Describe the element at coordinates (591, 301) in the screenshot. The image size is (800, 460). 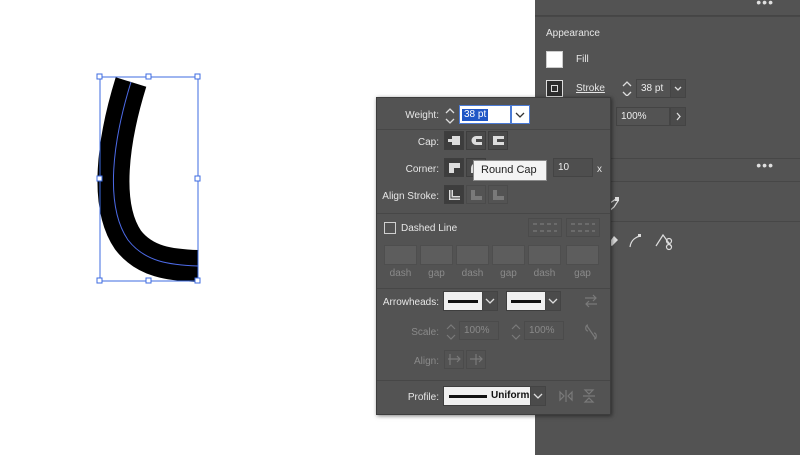
I see `swap-arrows-icon` at that location.